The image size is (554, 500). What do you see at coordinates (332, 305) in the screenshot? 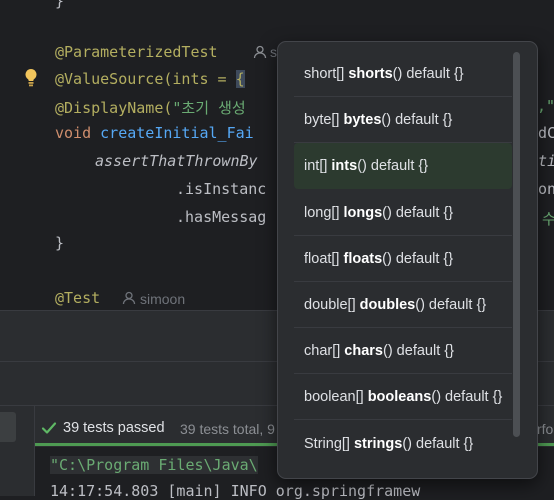
I see `completion-item-type: double[]` at bounding box center [332, 305].